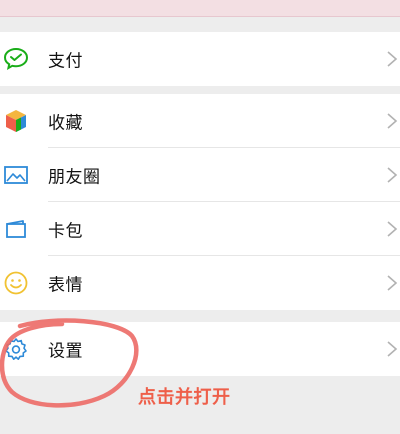 The width and height of the screenshot is (400, 434). What do you see at coordinates (65, 231) in the screenshot?
I see `menu-item-cards-label: 卡包` at bounding box center [65, 231].